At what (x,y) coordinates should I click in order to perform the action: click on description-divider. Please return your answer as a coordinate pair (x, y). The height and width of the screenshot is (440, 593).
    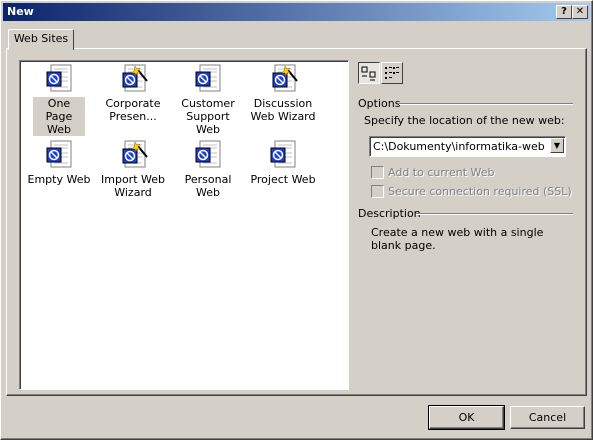
    Looking at the image, I should click on (494, 214).